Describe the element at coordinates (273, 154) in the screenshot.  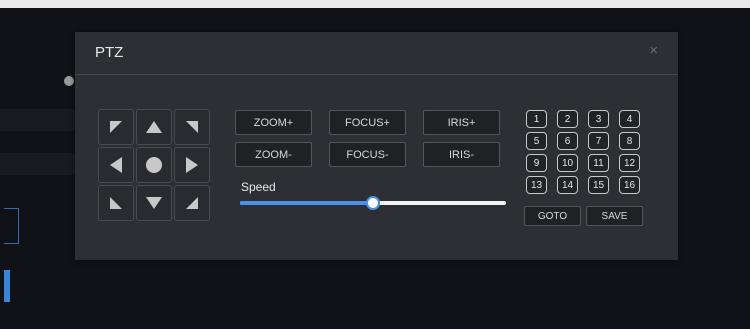
I see `zoom-out-button: ZOOM-` at that location.